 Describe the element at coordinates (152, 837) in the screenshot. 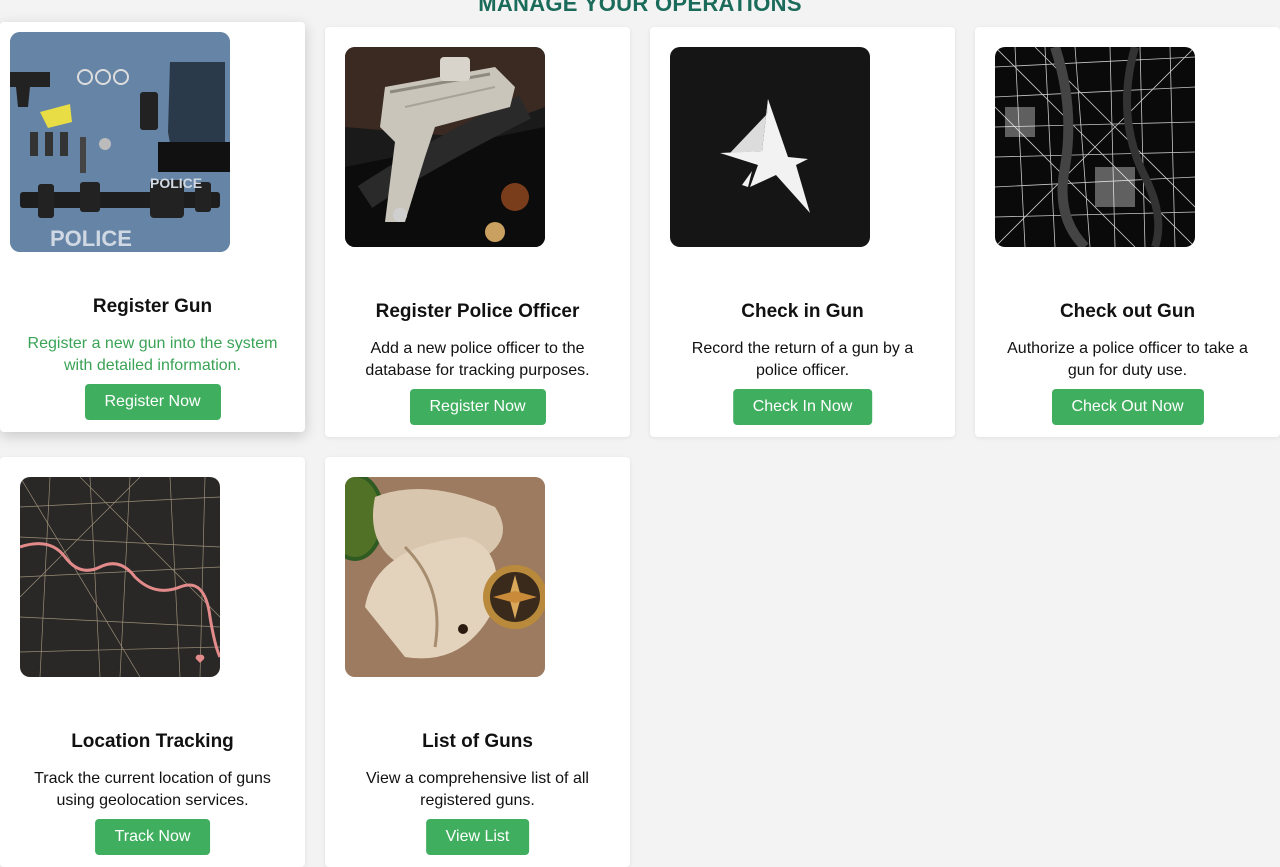

I see `track-now-button: Track Now` at that location.